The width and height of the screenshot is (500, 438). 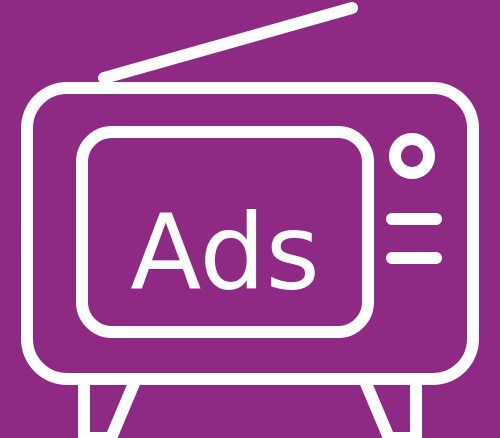 I want to click on right-leg, so click(x=390, y=406).